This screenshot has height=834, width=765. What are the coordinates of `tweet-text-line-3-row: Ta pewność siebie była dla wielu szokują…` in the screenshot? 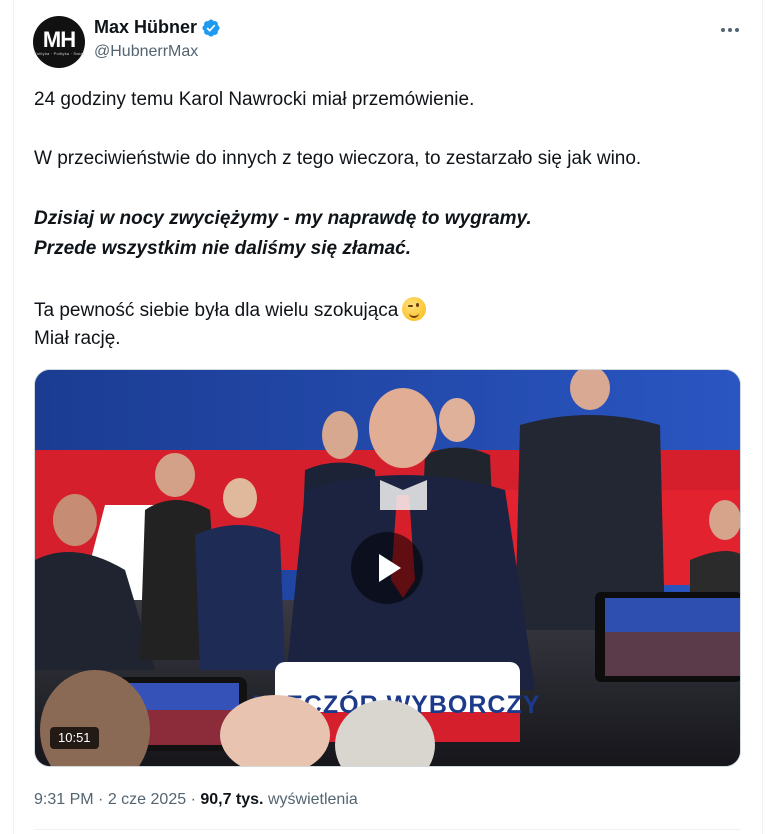 It's located at (230, 310).